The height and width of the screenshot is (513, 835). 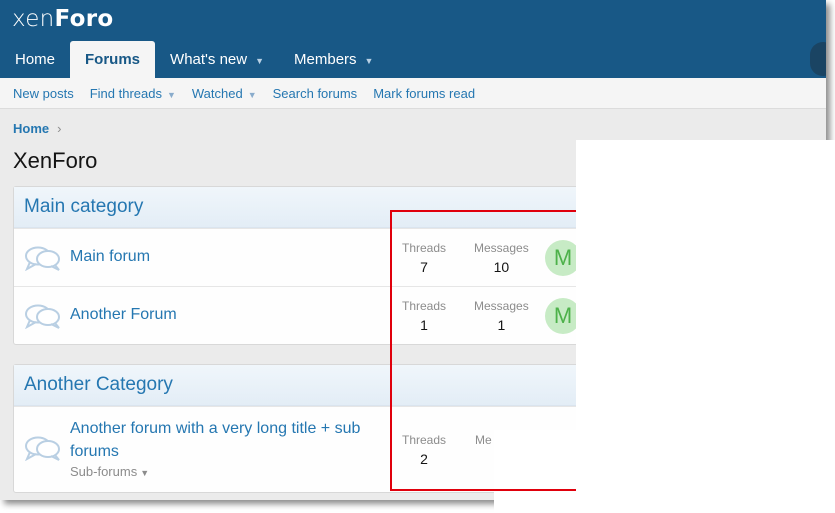 I want to click on subforums-menu: Sub-forums ▼, so click(x=109, y=471).